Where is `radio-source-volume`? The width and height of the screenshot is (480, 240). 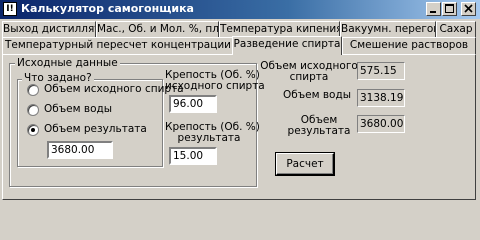
radio-source-volume is located at coordinates (33, 90).